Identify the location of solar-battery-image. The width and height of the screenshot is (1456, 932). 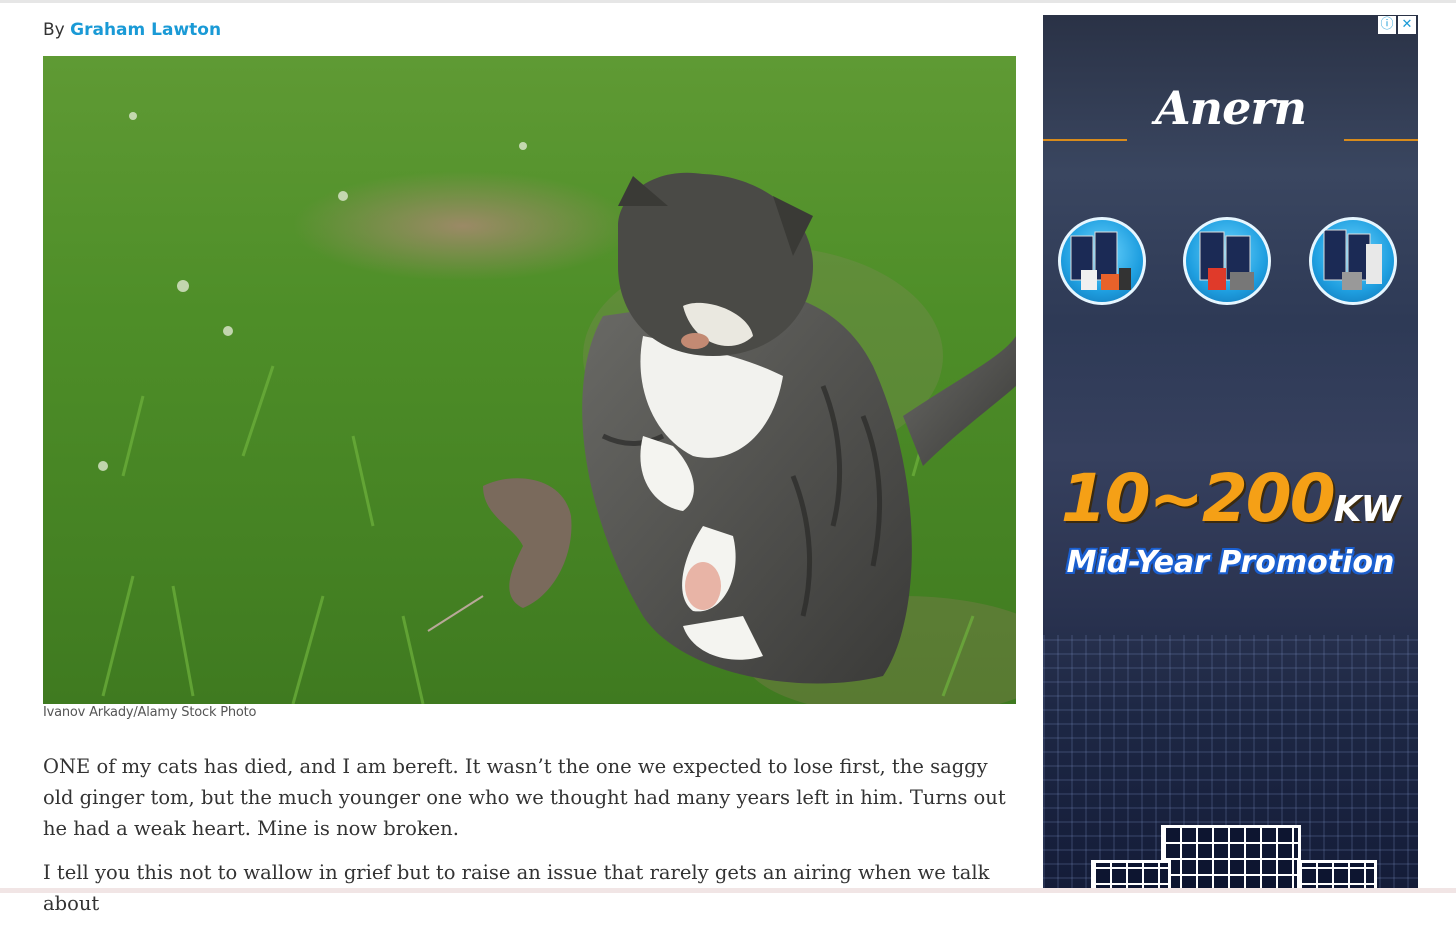
(1353, 261).